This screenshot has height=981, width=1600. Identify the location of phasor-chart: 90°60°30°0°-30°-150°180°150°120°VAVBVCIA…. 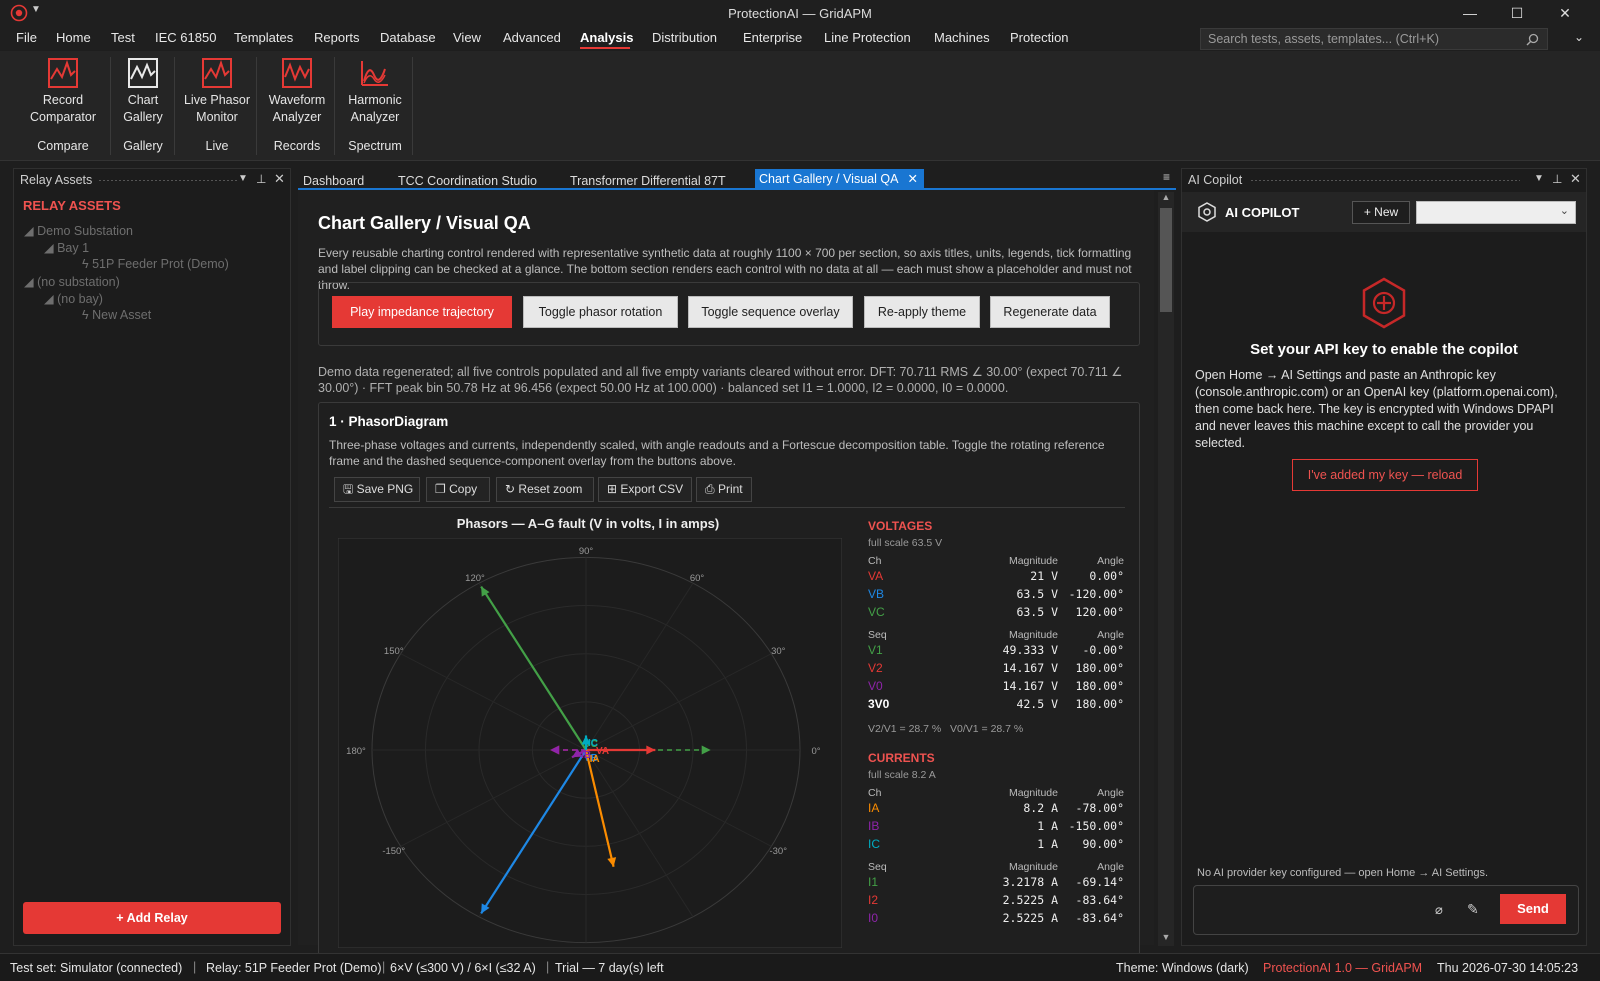
(590, 743).